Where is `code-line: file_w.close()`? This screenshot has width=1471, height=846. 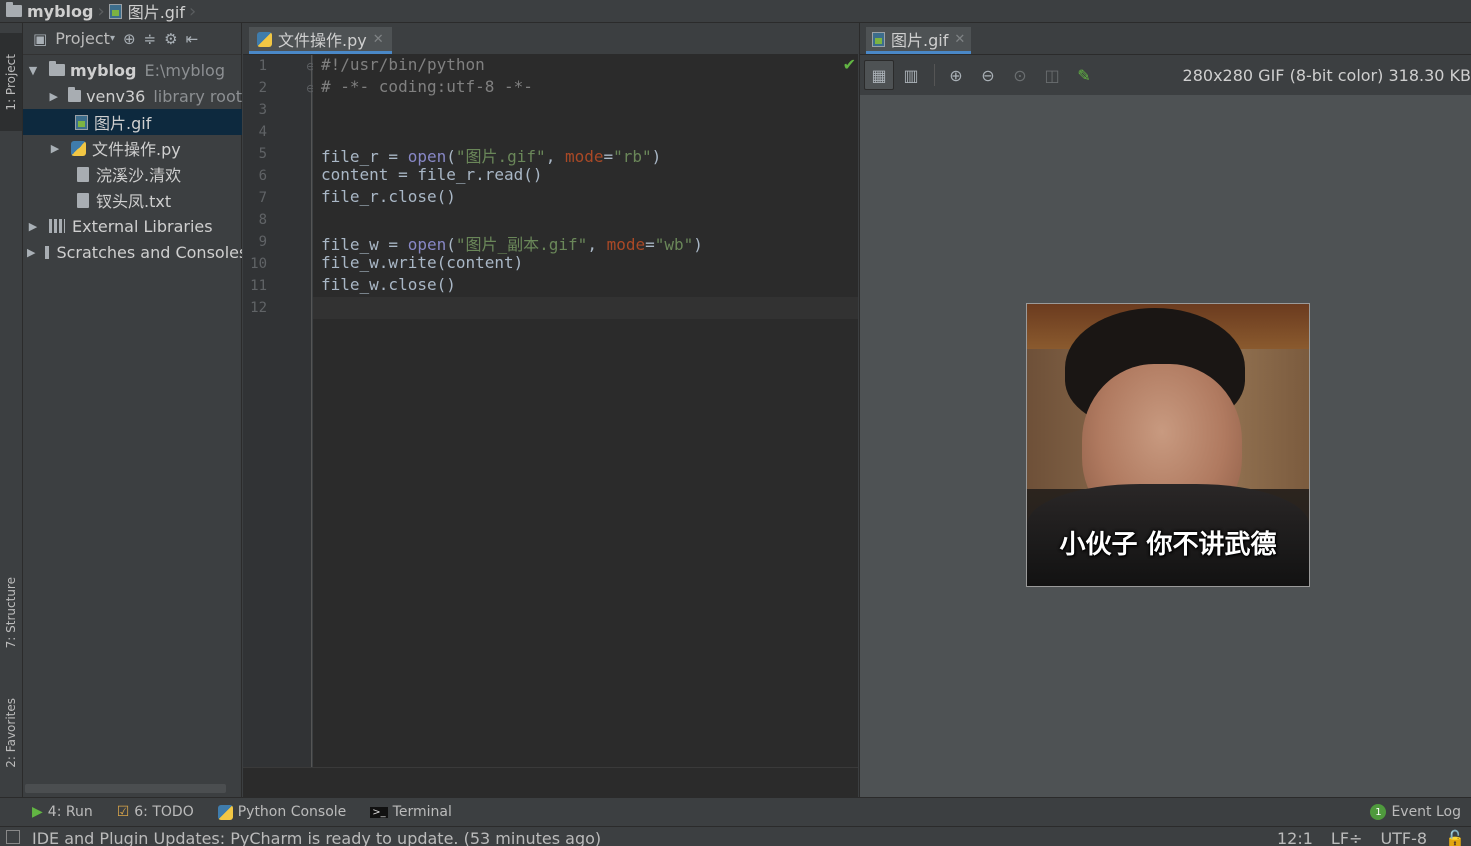
code-line: file_w.close() is located at coordinates (388, 284).